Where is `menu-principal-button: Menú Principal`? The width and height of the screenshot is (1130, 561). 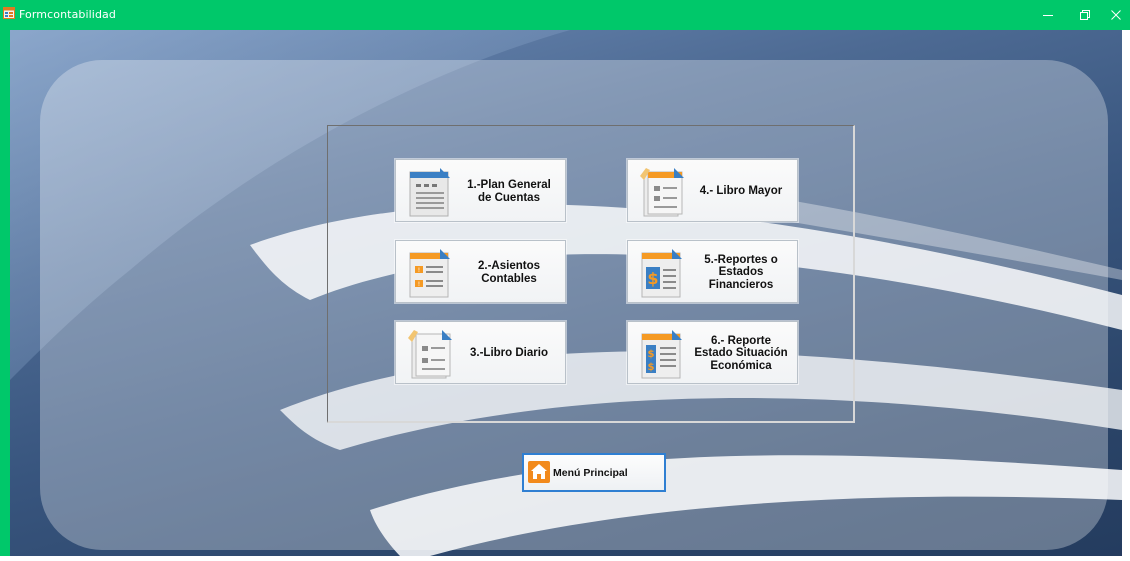
menu-principal-button: Menú Principal is located at coordinates (594, 472).